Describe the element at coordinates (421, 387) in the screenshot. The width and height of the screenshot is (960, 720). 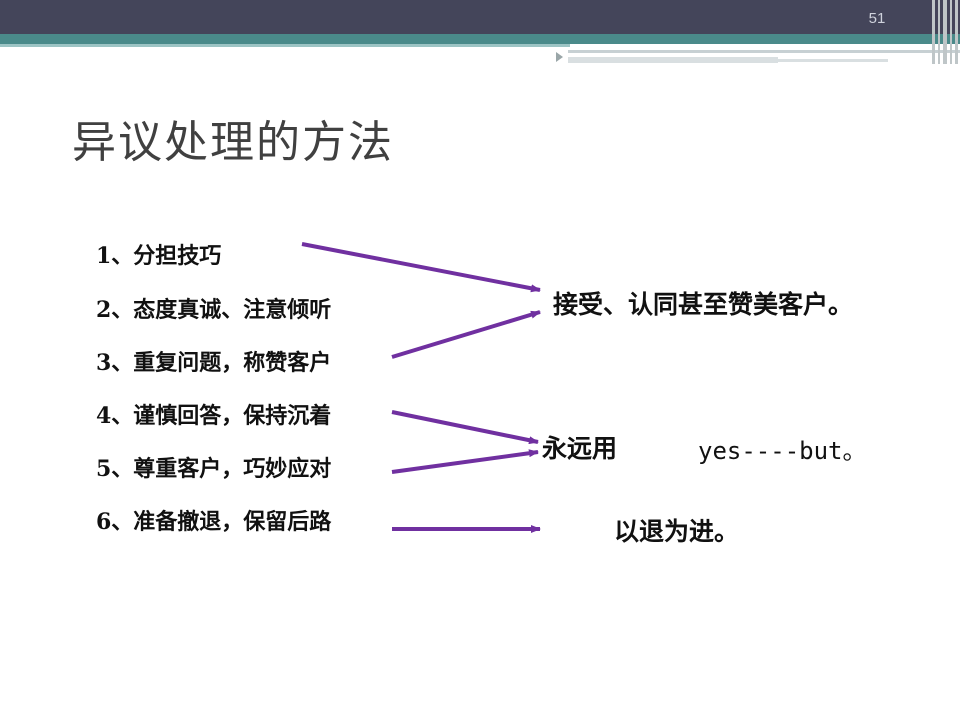
I see `arrows-layer` at that location.